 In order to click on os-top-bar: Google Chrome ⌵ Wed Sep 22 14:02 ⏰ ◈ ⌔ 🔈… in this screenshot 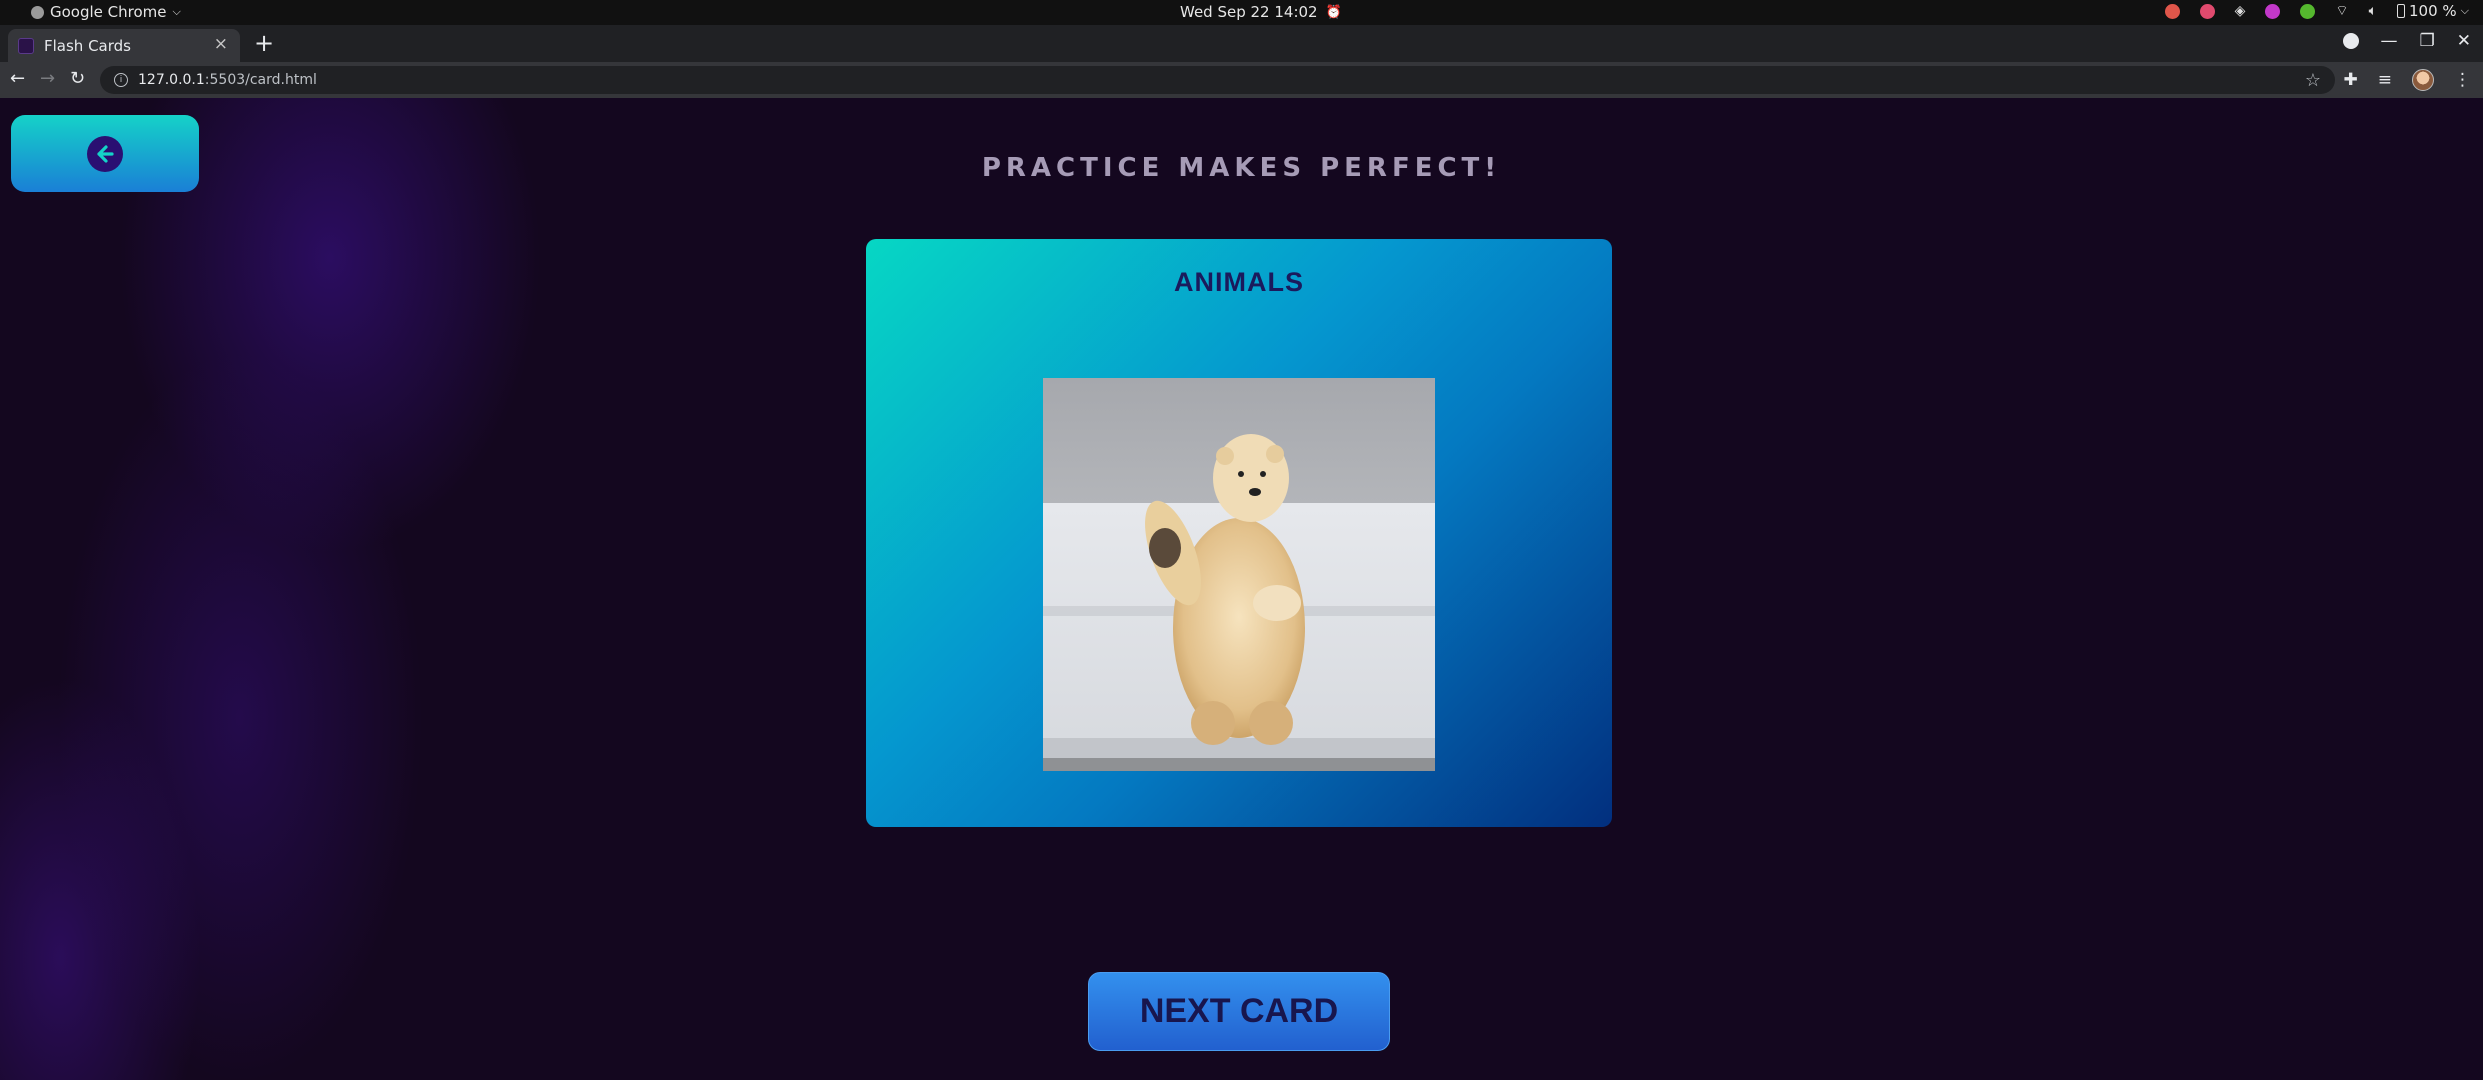, I will do `click(1241, 12)`.